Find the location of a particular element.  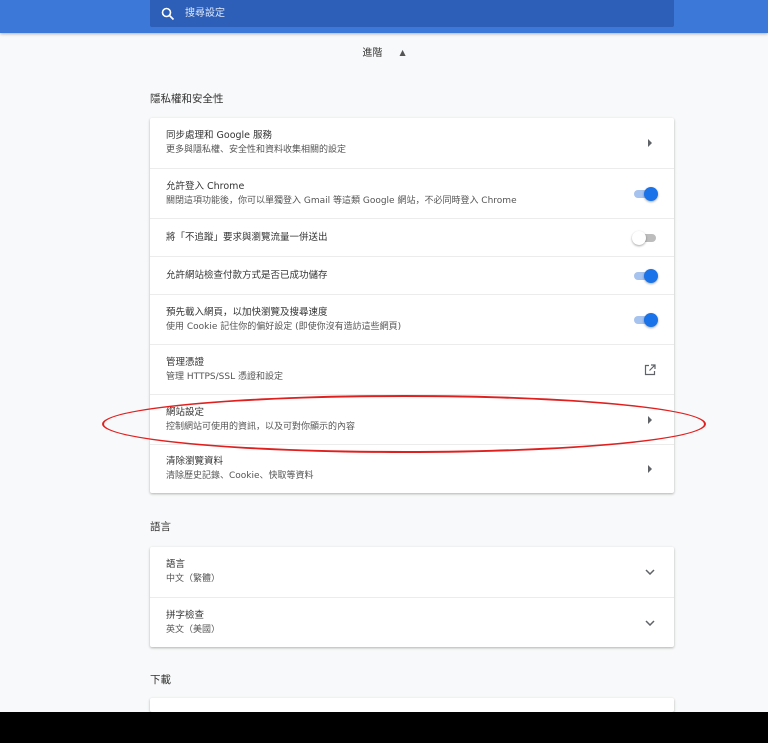

row-primary: 將「不追蹤」要求與瀏覽流量一併送出 is located at coordinates (247, 237).